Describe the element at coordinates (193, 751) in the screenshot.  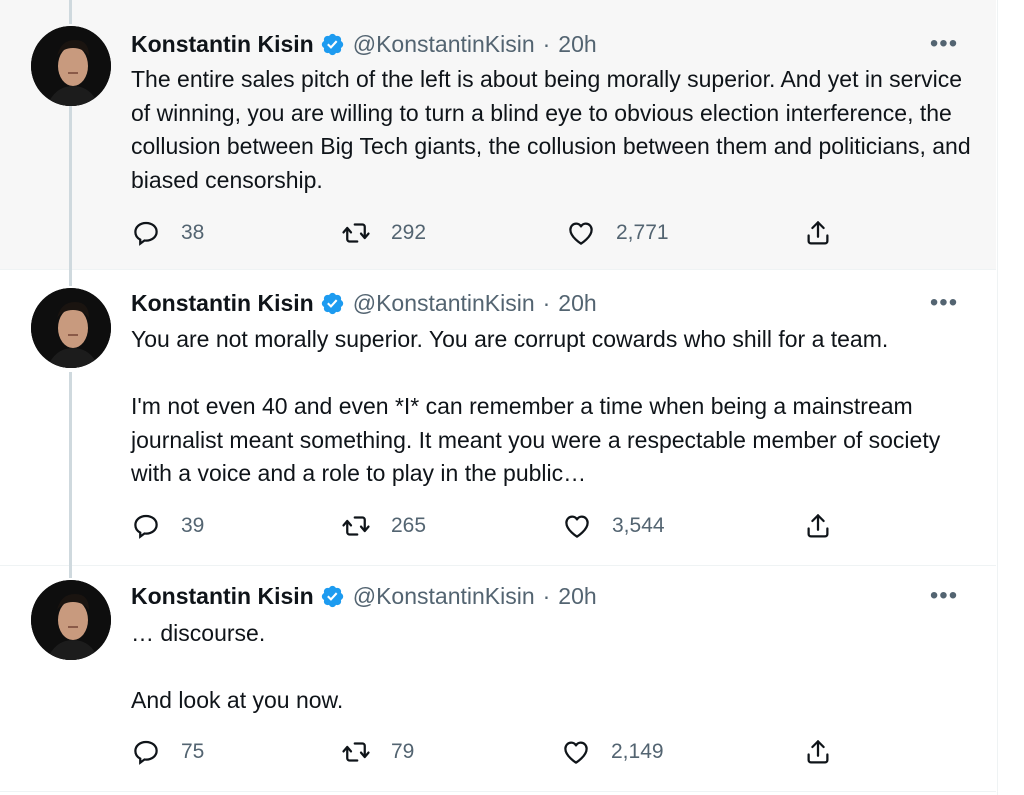
I see `reply-count: 75` at that location.